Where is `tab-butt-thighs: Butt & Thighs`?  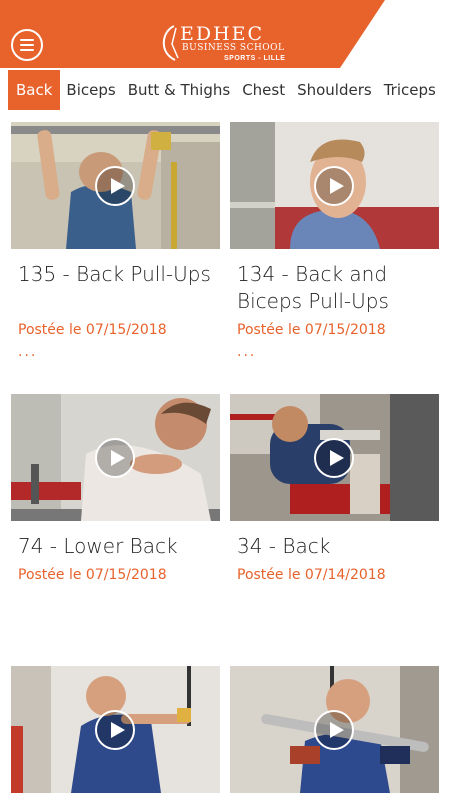
tab-butt-thighs: Butt & Thighs is located at coordinates (179, 90).